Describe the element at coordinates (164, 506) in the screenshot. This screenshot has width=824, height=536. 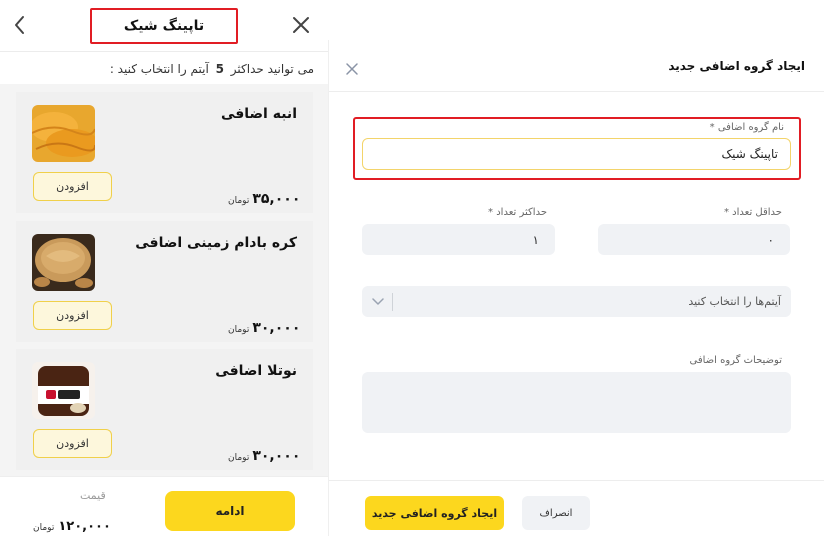
I see `preview-footer: ادامه قیمت ۱۲۰,۰۰۰تومان` at that location.